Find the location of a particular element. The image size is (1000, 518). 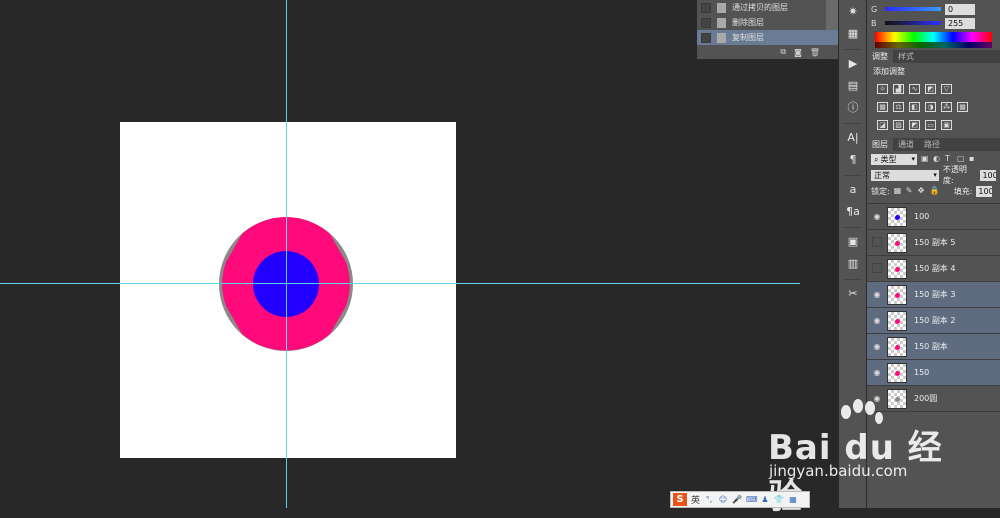

horizontal-guide is located at coordinates (400, 283).